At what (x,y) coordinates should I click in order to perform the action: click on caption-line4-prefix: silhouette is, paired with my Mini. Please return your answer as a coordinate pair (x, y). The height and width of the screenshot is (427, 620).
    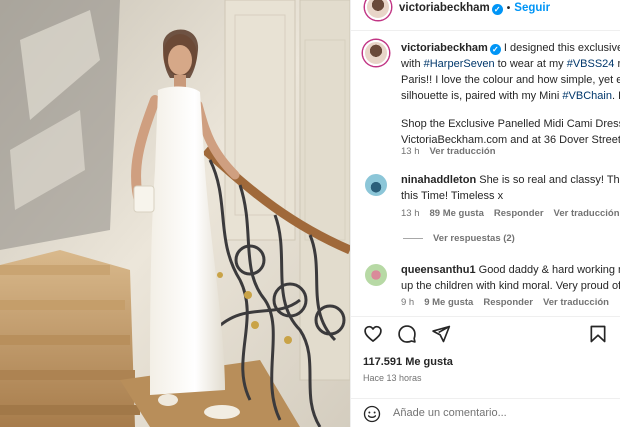
    Looking at the image, I should click on (482, 96).